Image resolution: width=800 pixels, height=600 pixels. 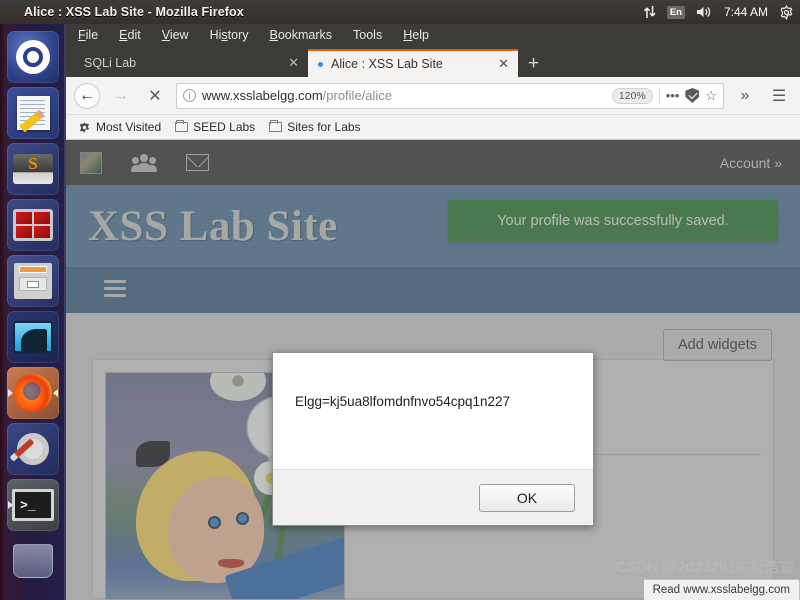 I want to click on watermark: CSDN @20232819-祝浩宣, so click(x=704, y=567).